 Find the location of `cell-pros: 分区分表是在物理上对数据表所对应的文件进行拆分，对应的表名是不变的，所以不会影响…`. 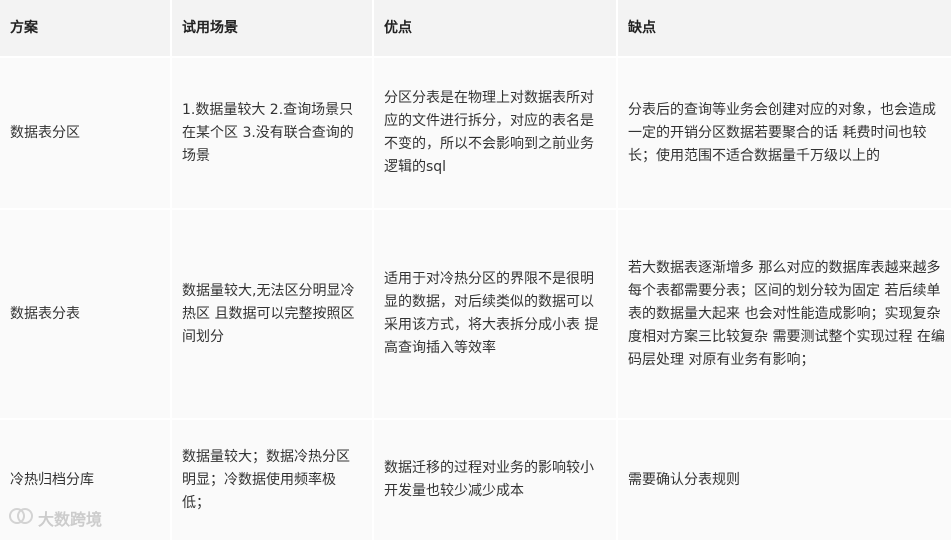

cell-pros: 分区分表是在物理上对数据表所对应的文件进行拆分，对应的表名是不变的，所以不会影响… is located at coordinates (495, 133).